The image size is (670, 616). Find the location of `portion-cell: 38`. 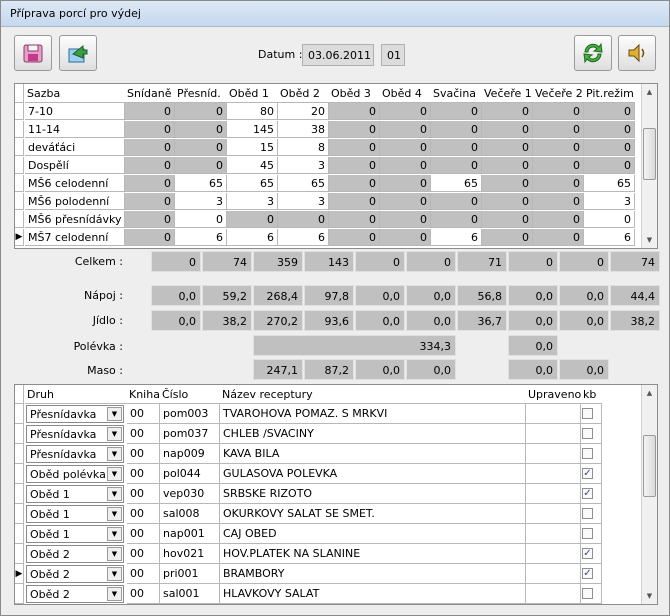

portion-cell: 38 is located at coordinates (303, 129).